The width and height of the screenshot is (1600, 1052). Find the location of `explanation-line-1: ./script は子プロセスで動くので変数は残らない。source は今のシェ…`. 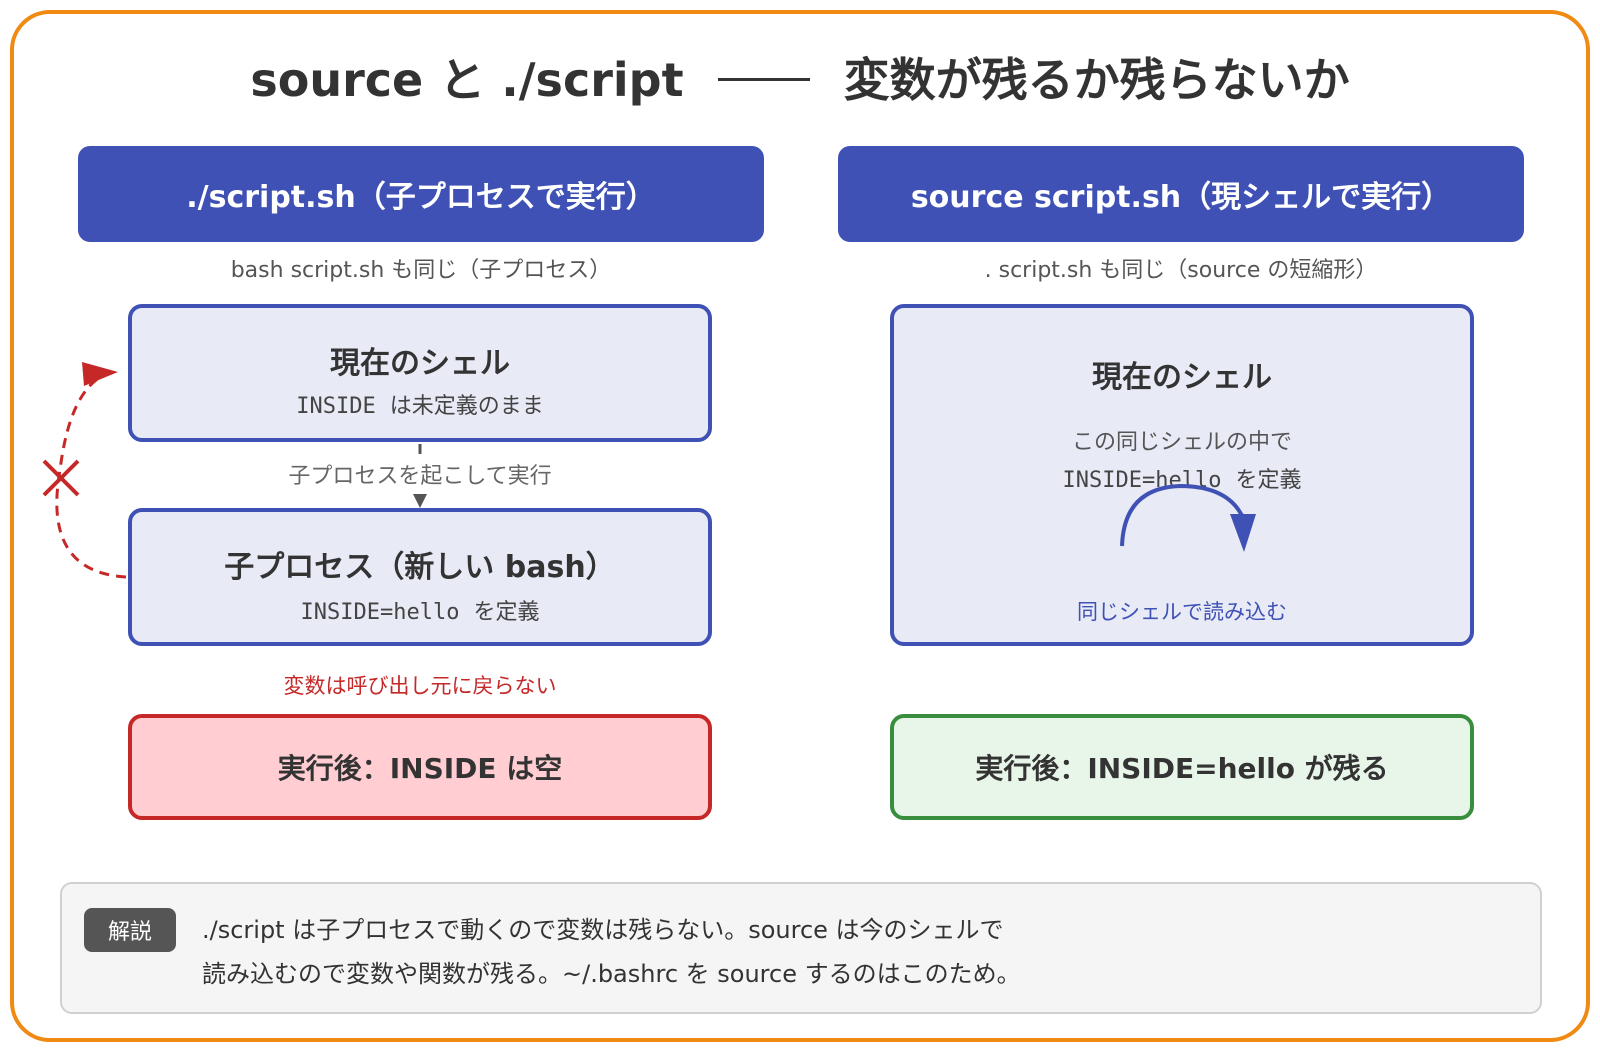

explanation-line-1: ./script は子プロセスで動くので変数は残らない。source は今のシェ… is located at coordinates (603, 930).